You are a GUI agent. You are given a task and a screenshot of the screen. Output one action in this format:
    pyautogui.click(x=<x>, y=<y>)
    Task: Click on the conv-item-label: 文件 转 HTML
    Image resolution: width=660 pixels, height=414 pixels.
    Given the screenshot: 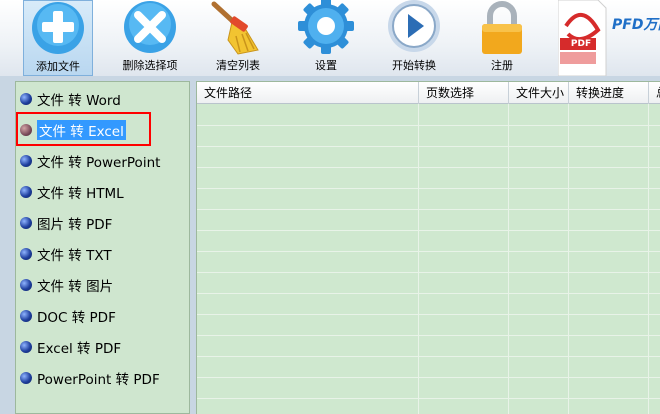 What is the action you would take?
    pyautogui.click(x=80, y=194)
    